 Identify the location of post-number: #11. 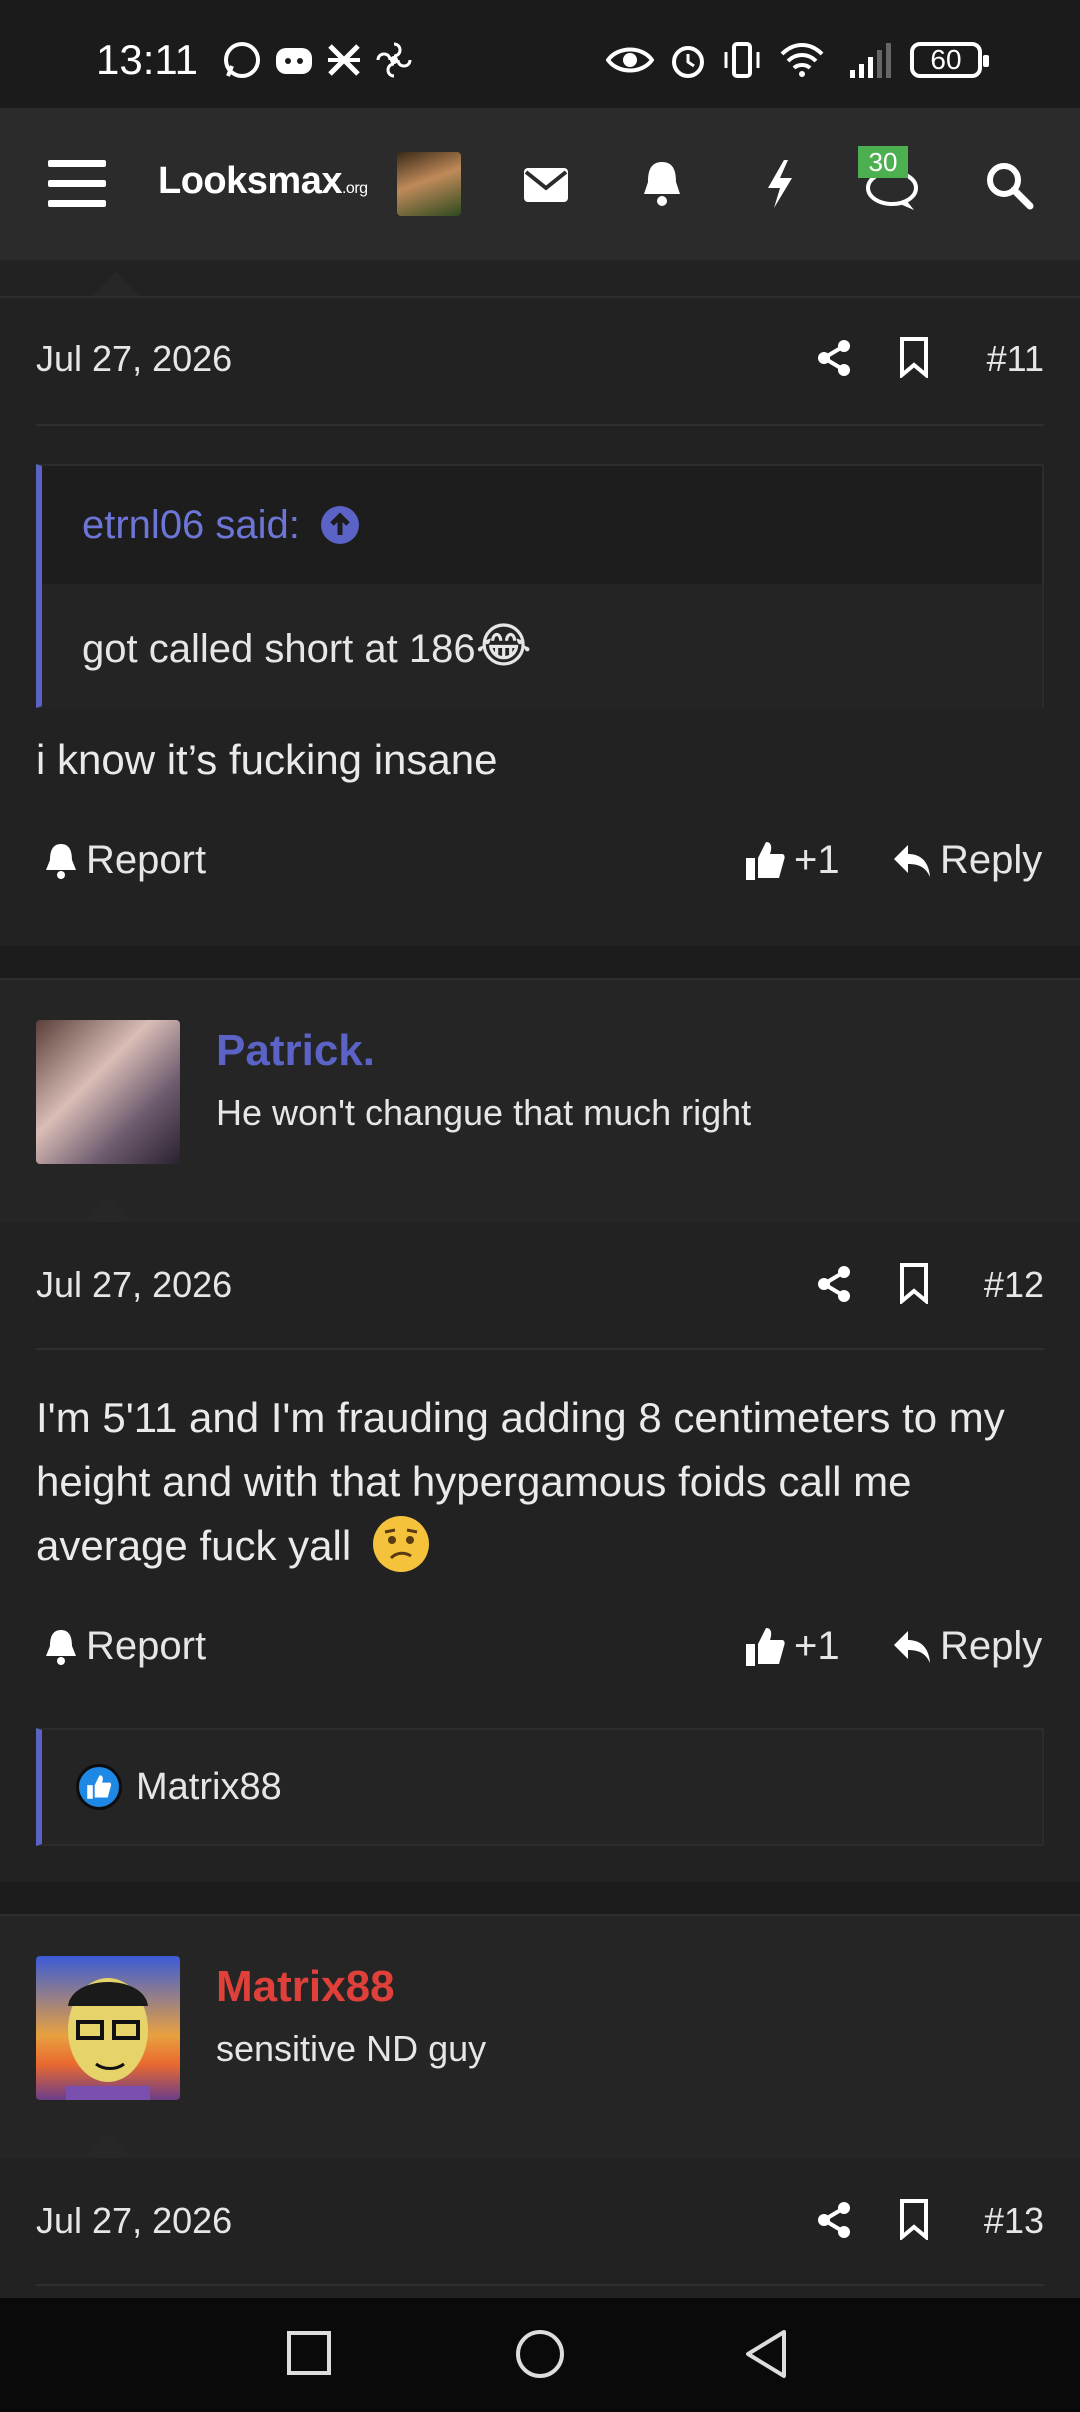
(1015, 359).